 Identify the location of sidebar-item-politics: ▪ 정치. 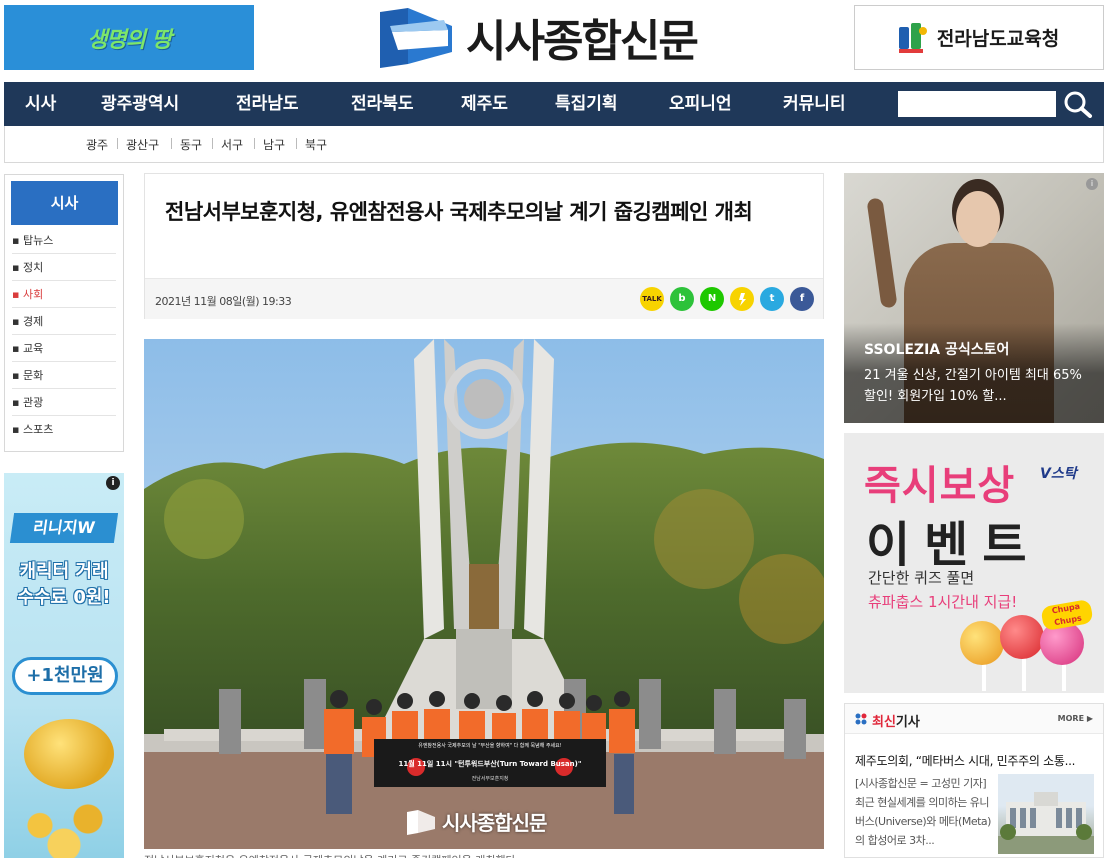
(64, 267).